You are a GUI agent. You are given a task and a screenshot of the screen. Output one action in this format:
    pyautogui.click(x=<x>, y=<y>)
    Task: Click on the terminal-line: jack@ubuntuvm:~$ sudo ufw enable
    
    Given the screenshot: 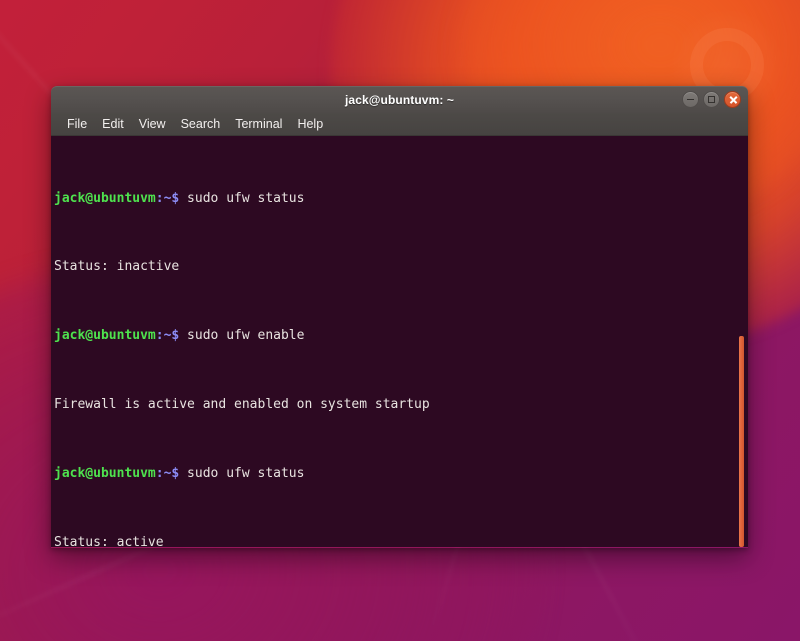 What is the action you would take?
    pyautogui.click(x=394, y=335)
    